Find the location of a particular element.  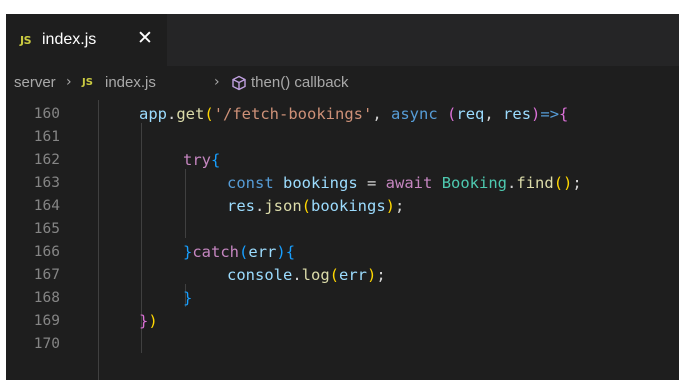

code-line: 167 console.log(err); is located at coordinates (342, 275).